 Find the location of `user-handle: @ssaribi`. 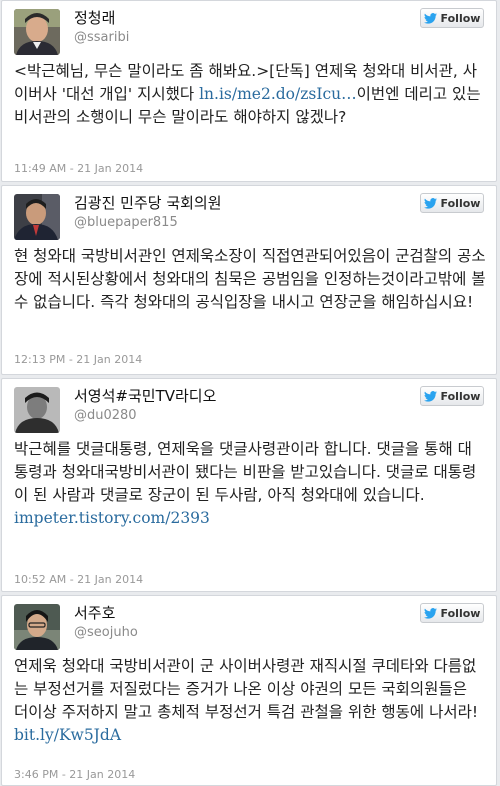

user-handle: @ssaribi is located at coordinates (101, 37).